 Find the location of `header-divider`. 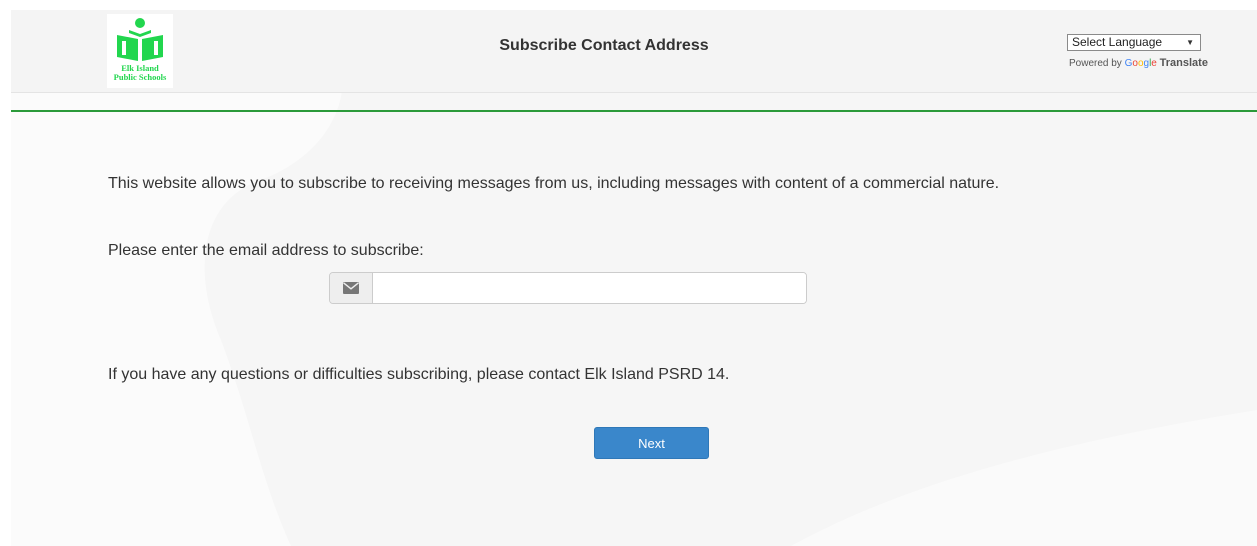

header-divider is located at coordinates (634, 111).